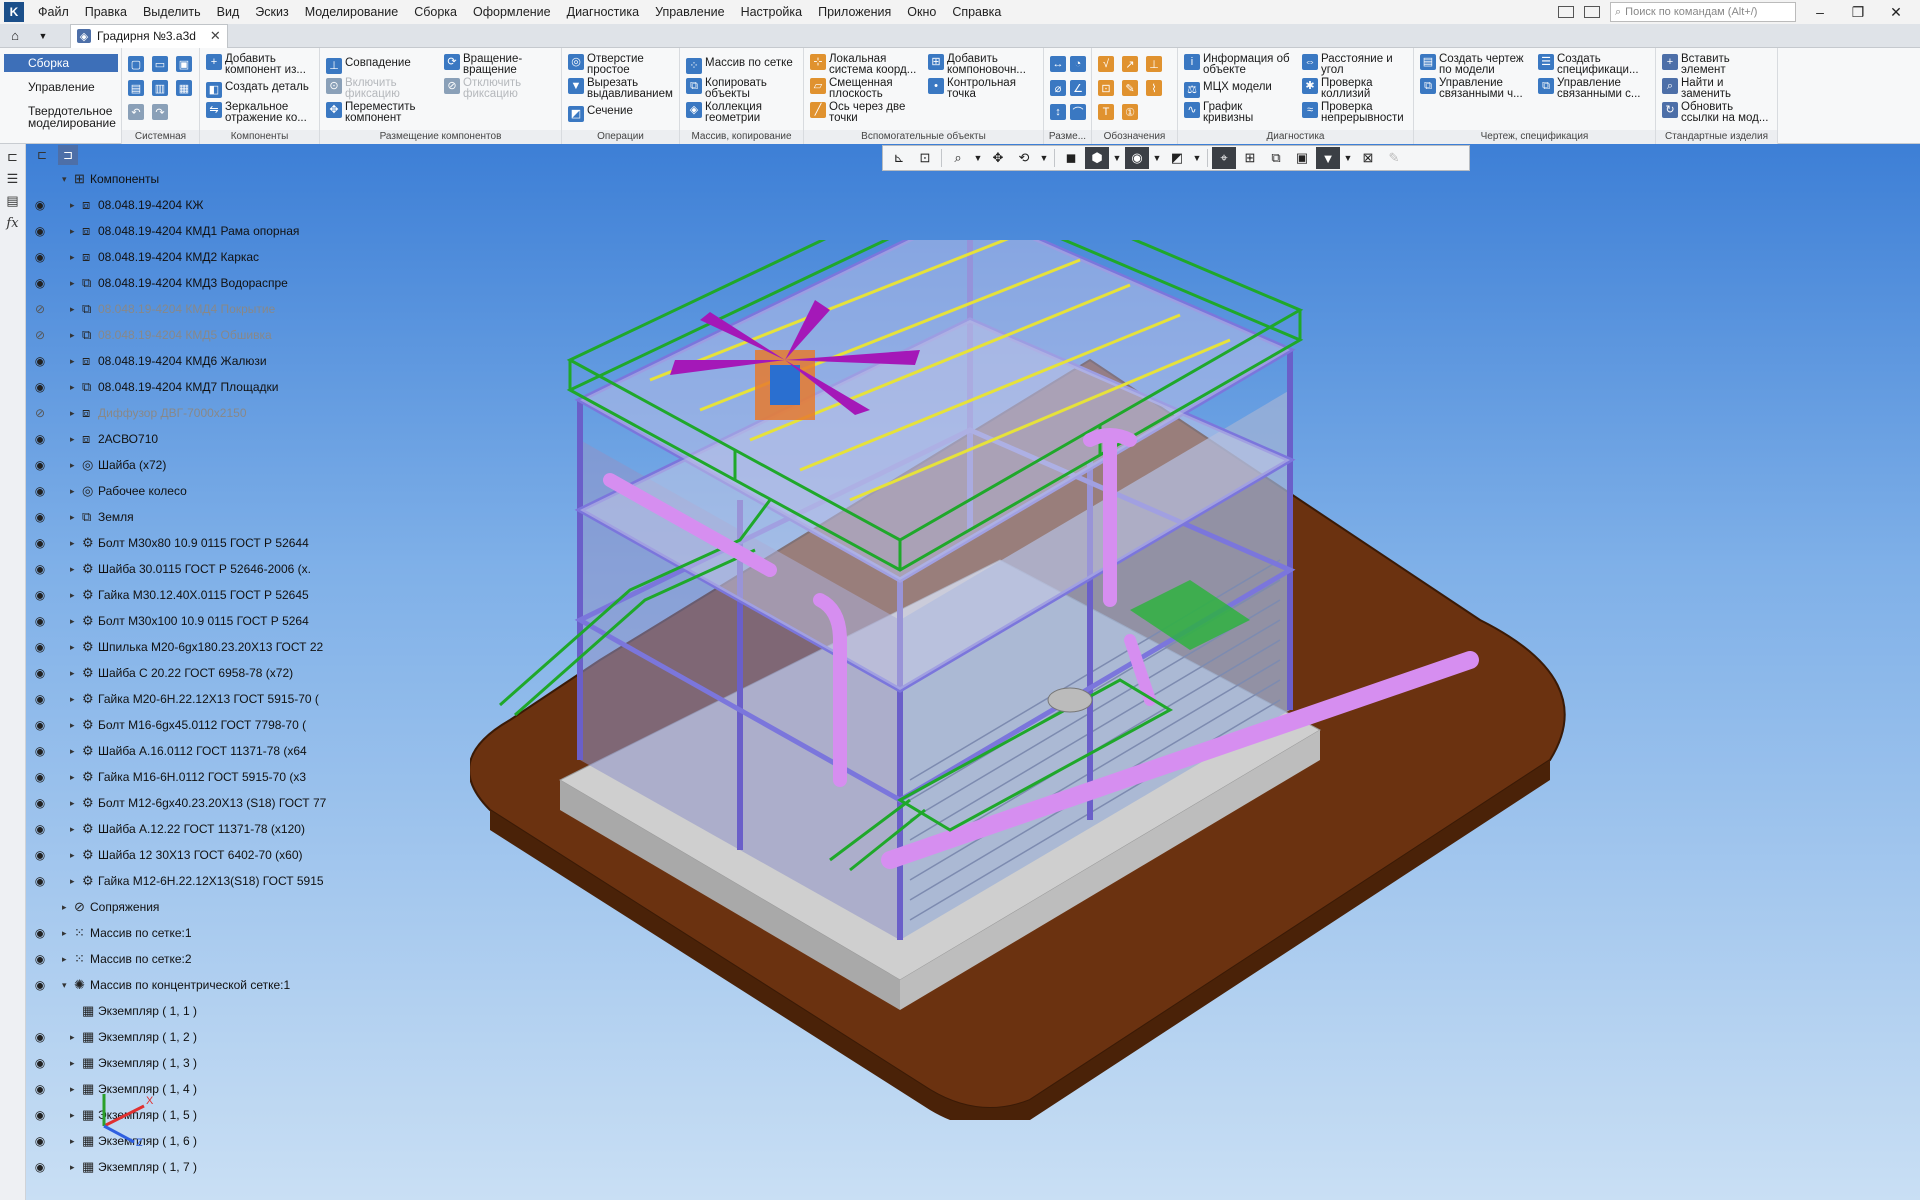  I want to click on menu-item: Диагностика, so click(603, 12).